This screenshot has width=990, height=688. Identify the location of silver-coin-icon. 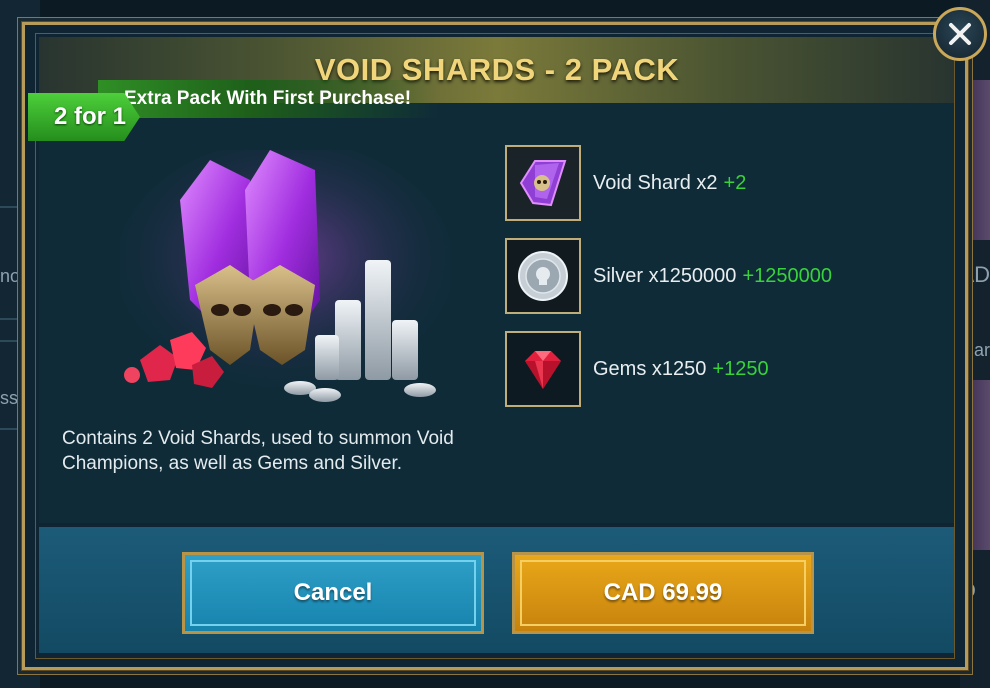
(543, 276).